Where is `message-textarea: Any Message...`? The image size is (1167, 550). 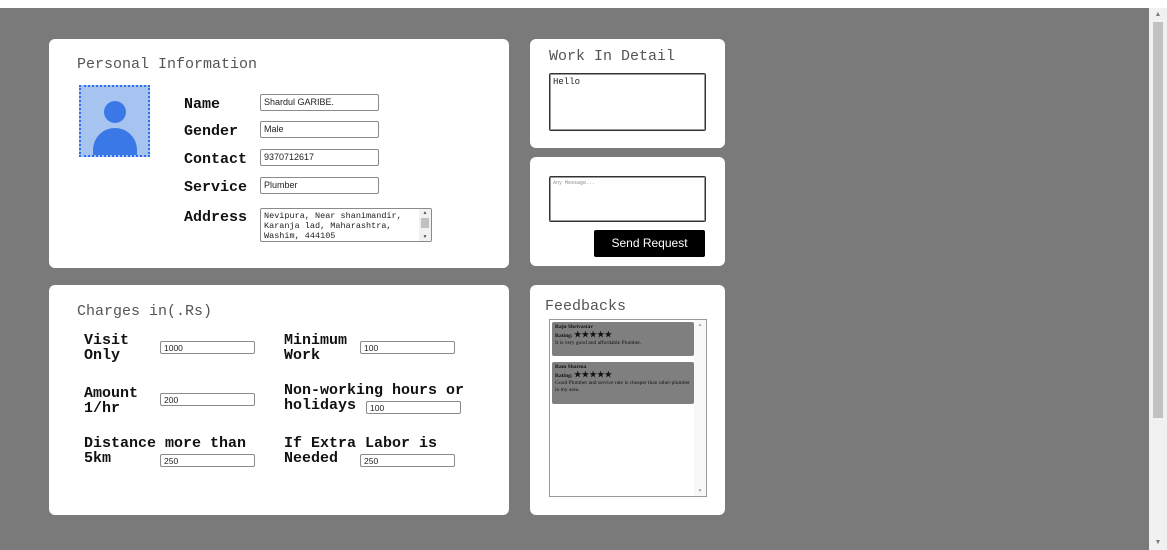
message-textarea: Any Message... is located at coordinates (627, 199).